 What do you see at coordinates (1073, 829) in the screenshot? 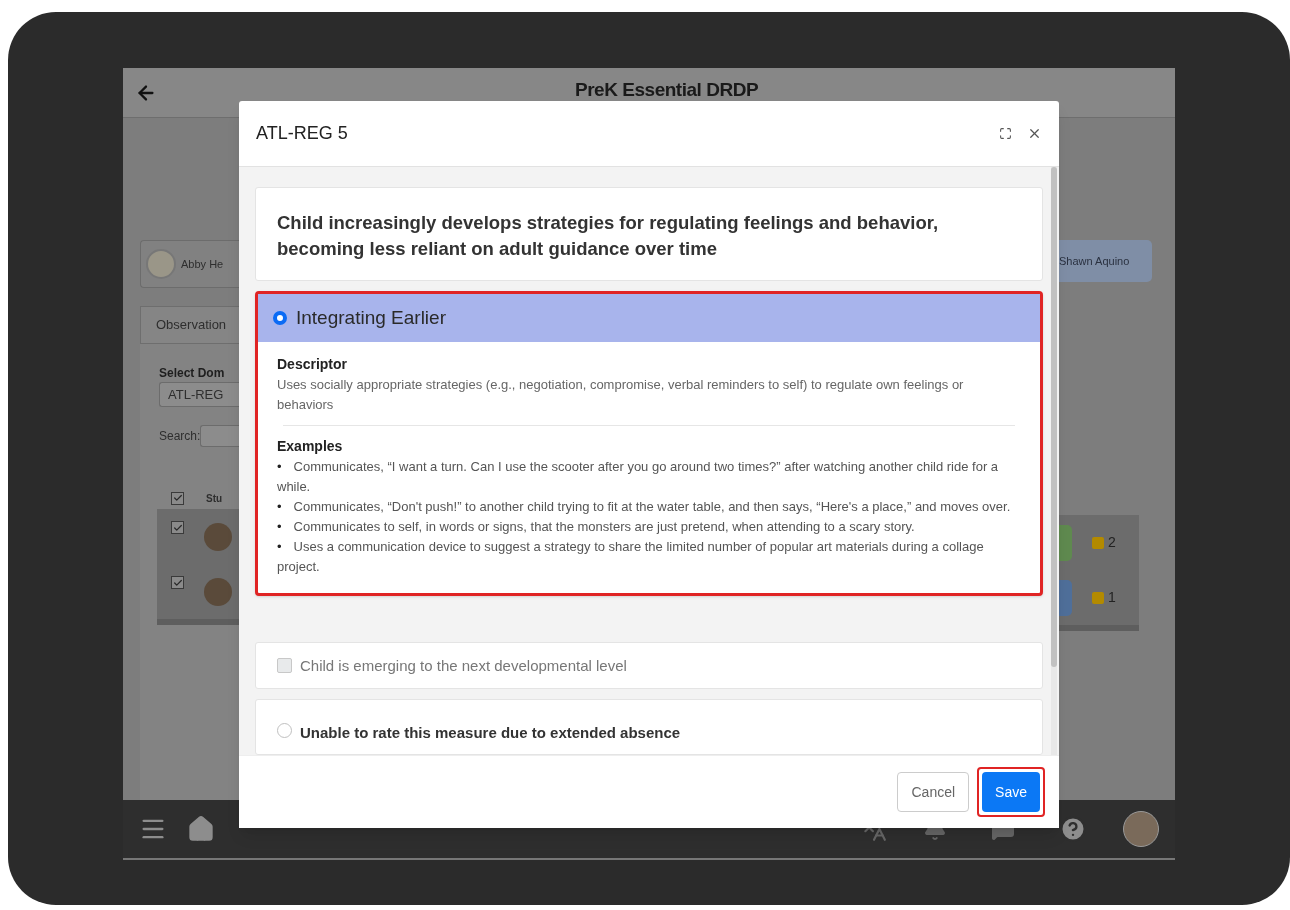
I see `help-icon` at bounding box center [1073, 829].